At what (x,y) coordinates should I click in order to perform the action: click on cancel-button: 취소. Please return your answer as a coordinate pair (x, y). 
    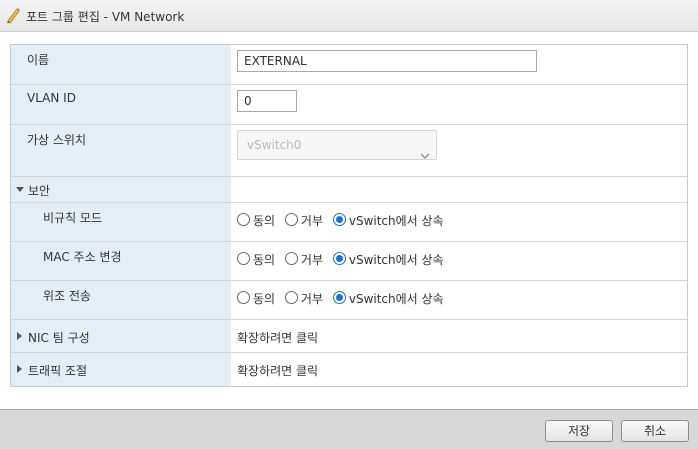
    Looking at the image, I should click on (655, 431).